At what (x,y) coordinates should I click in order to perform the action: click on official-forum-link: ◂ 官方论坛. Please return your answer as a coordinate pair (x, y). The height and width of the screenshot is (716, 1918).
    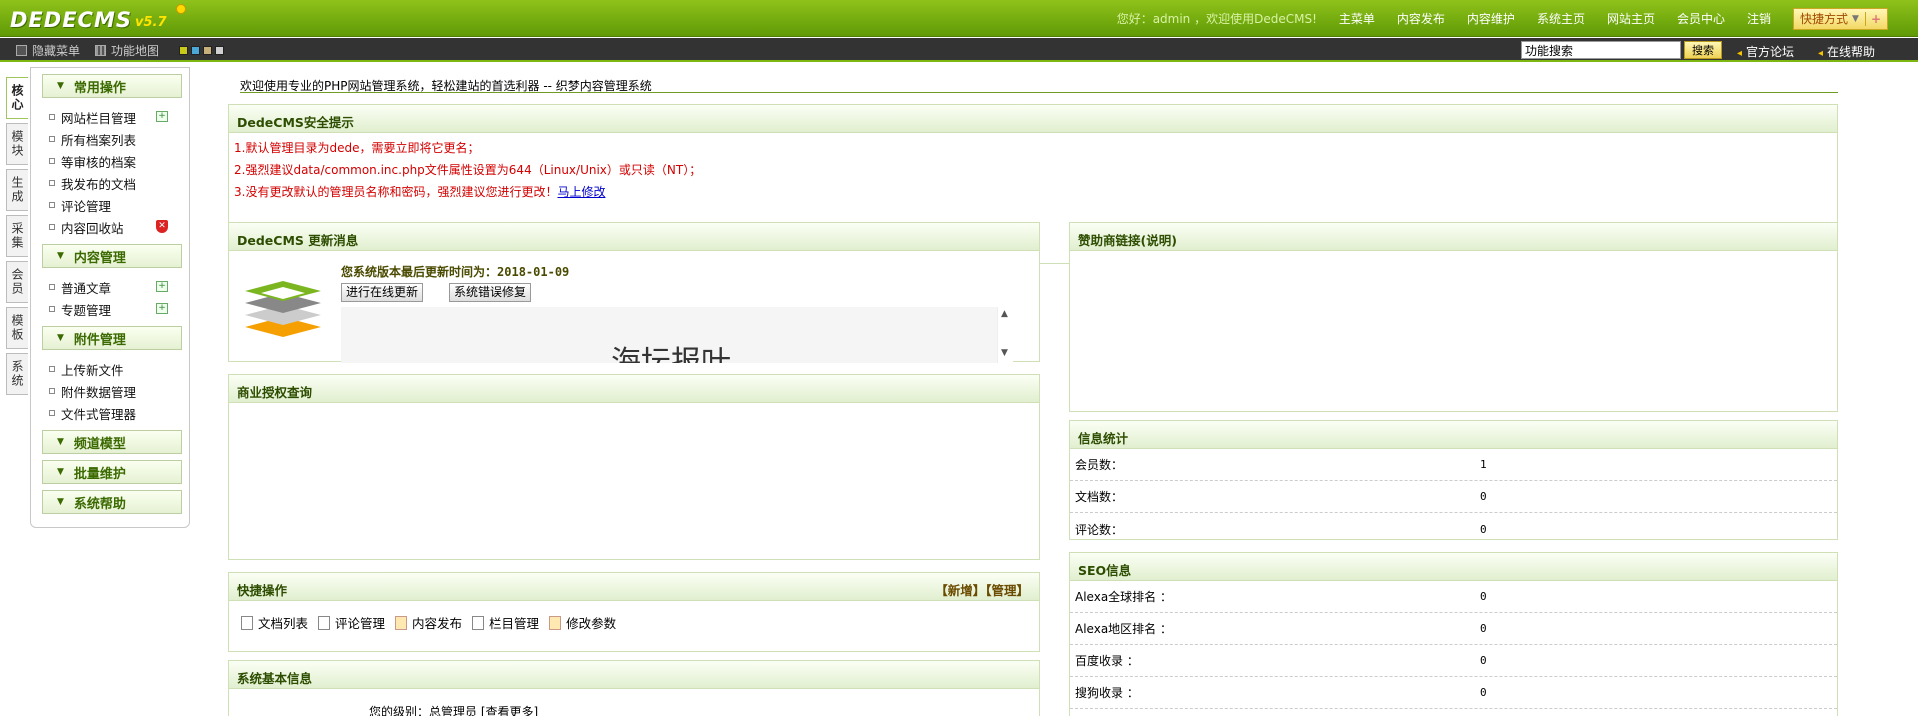
    Looking at the image, I should click on (1765, 51).